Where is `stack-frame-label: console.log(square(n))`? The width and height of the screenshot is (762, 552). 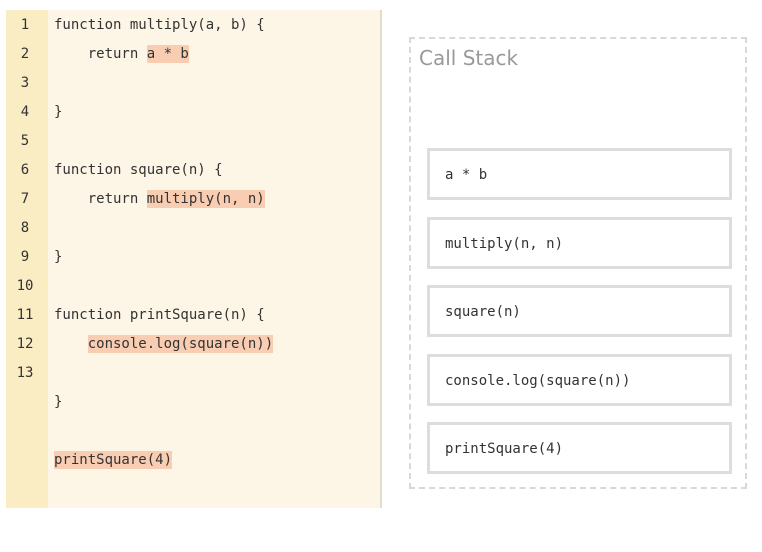
stack-frame-label: console.log(square(n)) is located at coordinates (538, 381).